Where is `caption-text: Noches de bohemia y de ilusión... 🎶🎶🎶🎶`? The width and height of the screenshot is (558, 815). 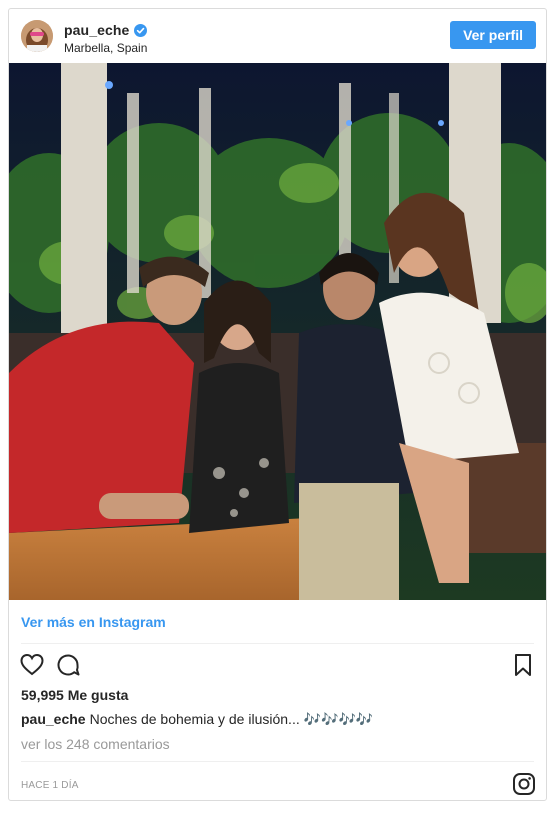
caption-text: Noches de bohemia y de ilusión... 🎶🎶🎶🎶 is located at coordinates (231, 719).